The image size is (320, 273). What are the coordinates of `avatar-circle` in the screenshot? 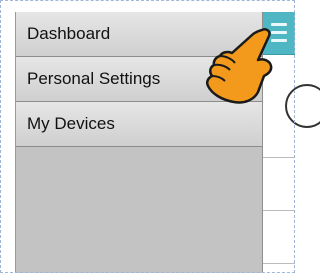 It's located at (302, 106).